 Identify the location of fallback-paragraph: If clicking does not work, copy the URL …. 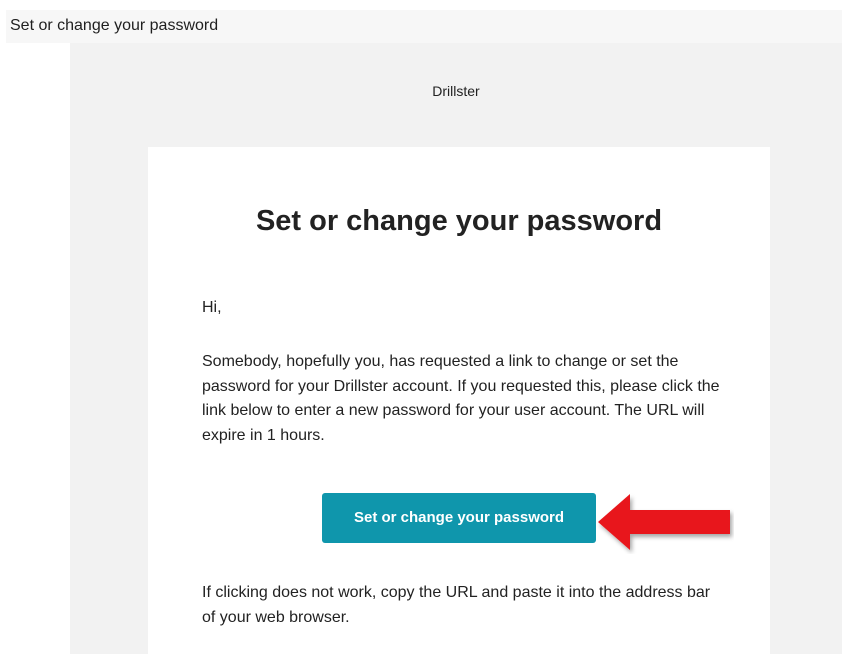
(456, 605).